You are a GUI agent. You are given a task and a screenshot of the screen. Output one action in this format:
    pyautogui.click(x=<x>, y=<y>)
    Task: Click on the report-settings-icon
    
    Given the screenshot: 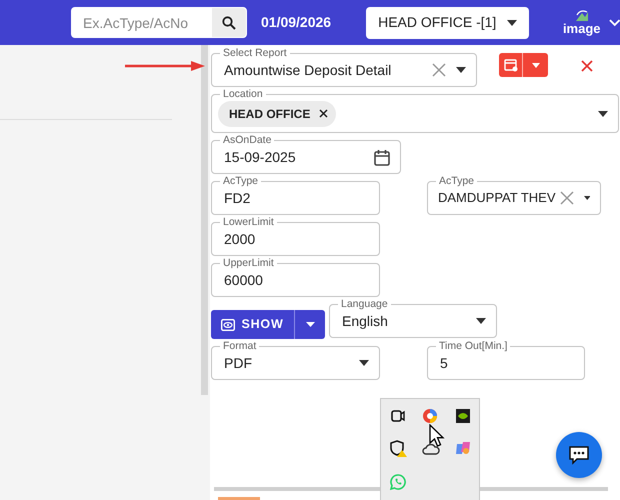 What is the action you would take?
    pyautogui.click(x=511, y=65)
    